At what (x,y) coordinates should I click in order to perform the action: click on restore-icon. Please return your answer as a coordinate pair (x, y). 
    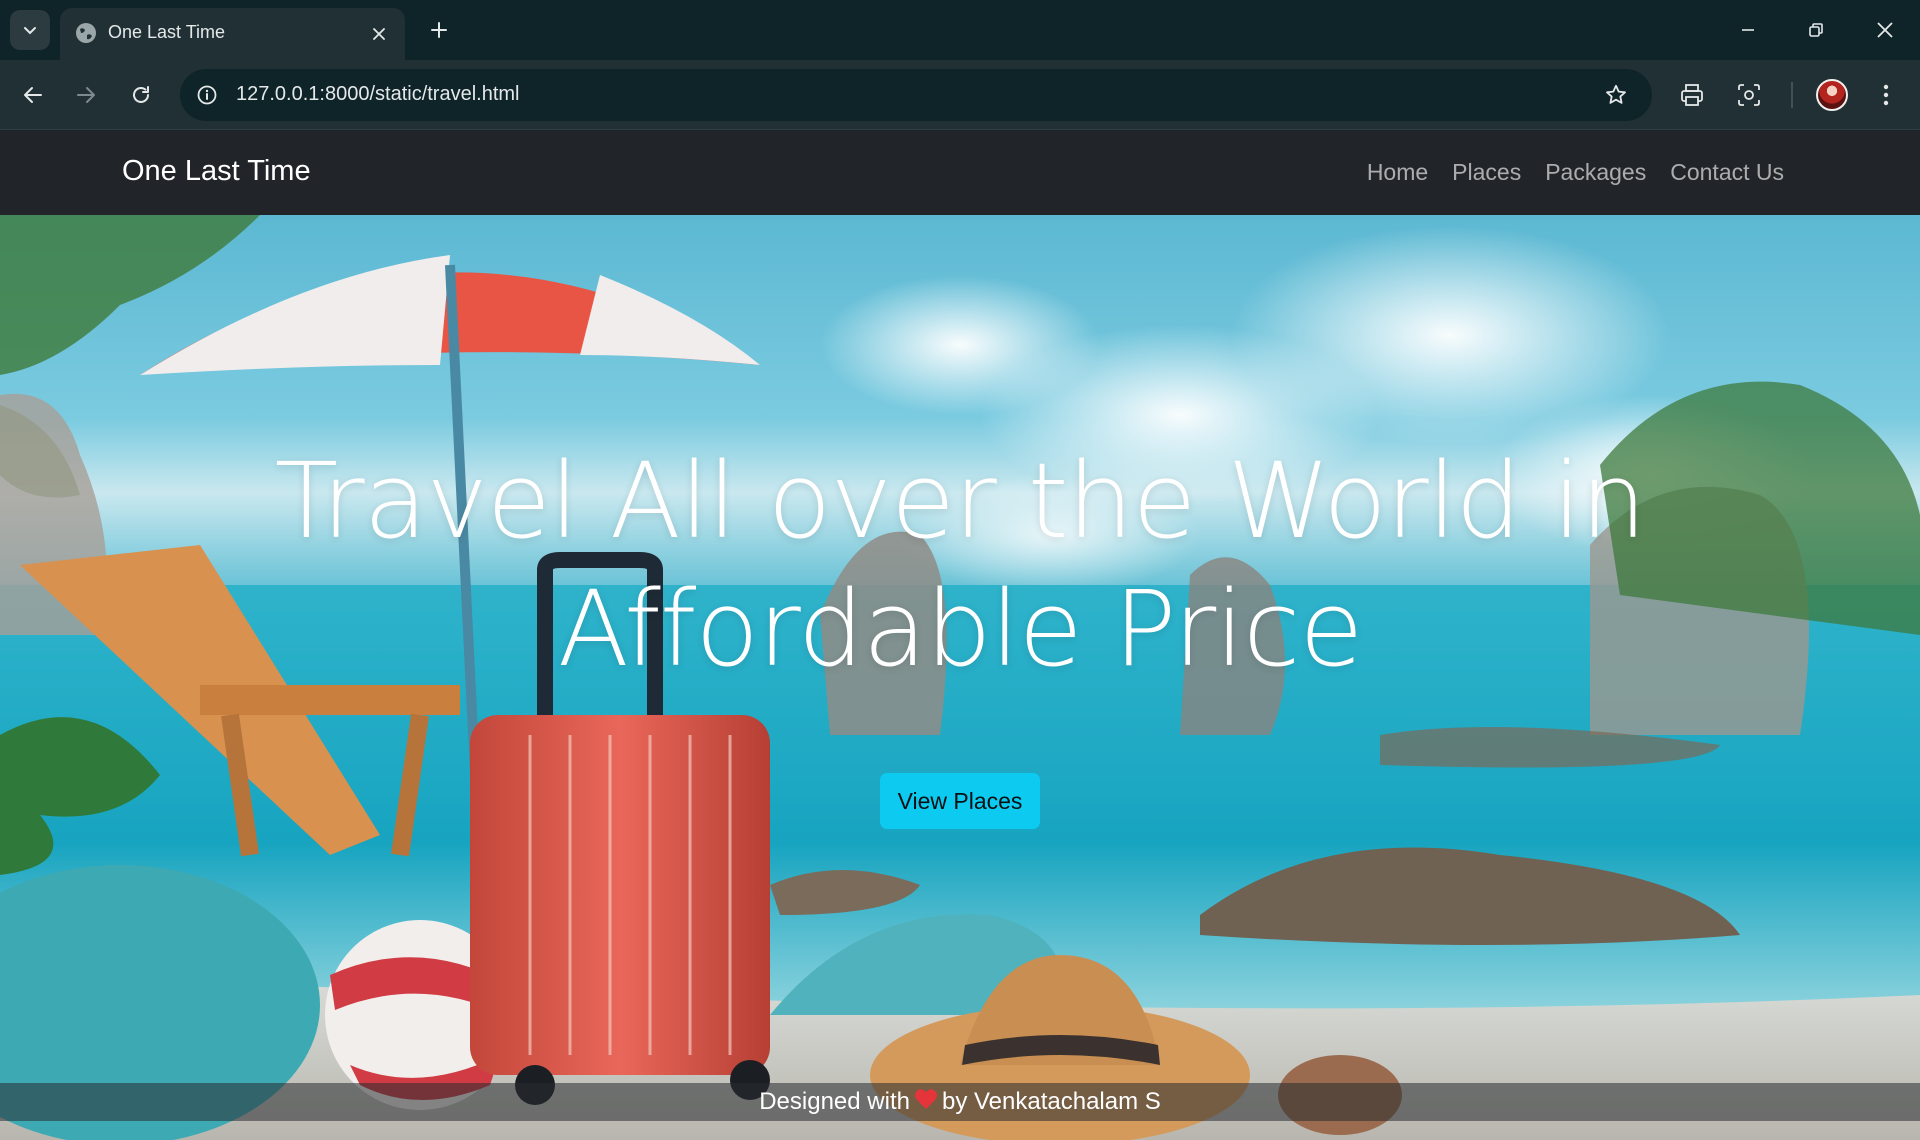
    Looking at the image, I should click on (1816, 30).